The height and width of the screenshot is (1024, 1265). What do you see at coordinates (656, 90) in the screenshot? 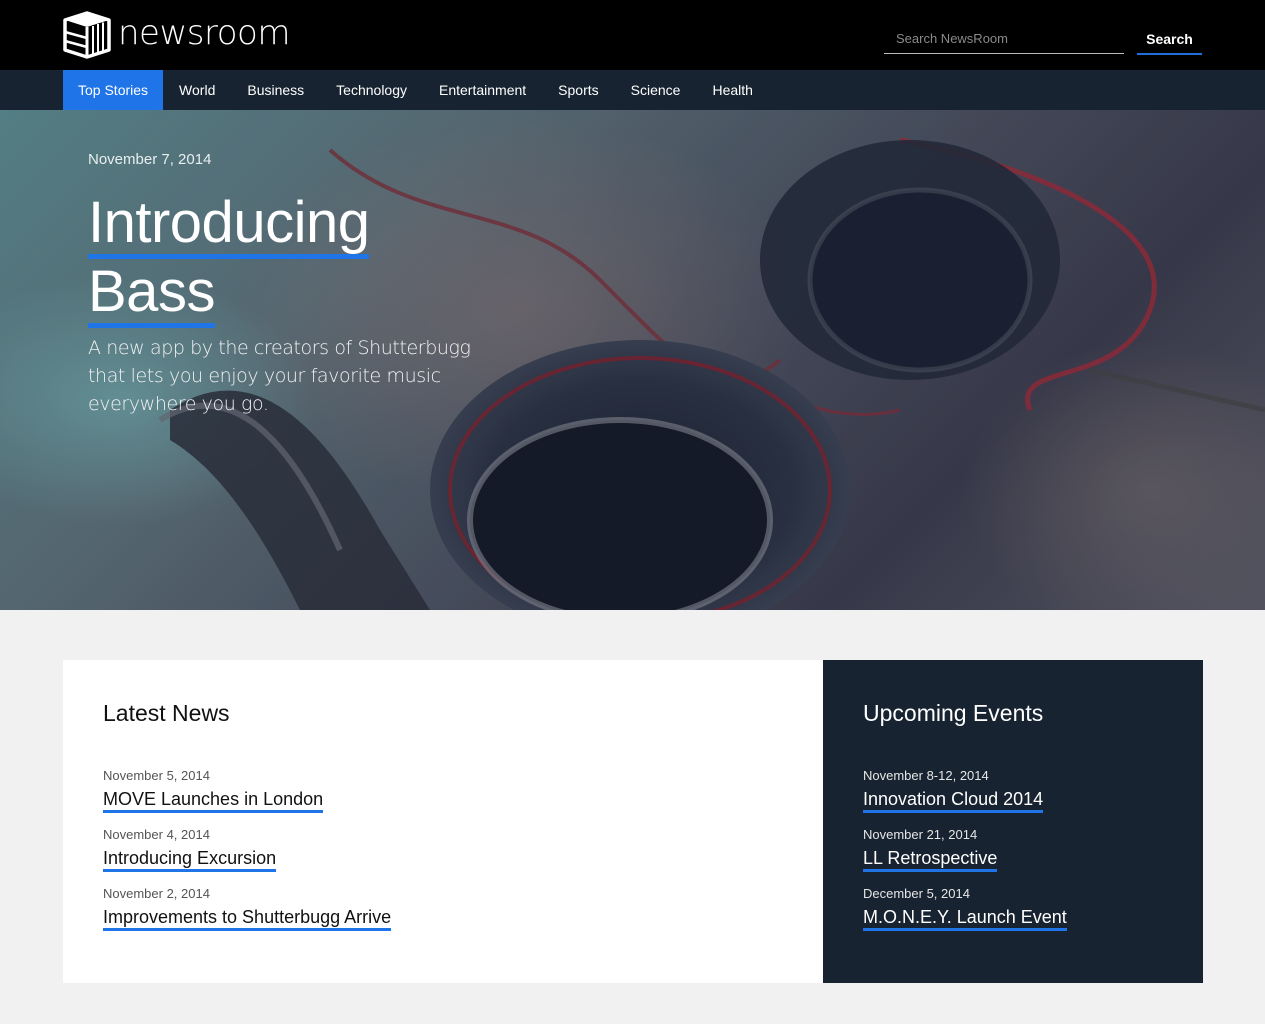
I see `nav-item-science: Science` at bounding box center [656, 90].